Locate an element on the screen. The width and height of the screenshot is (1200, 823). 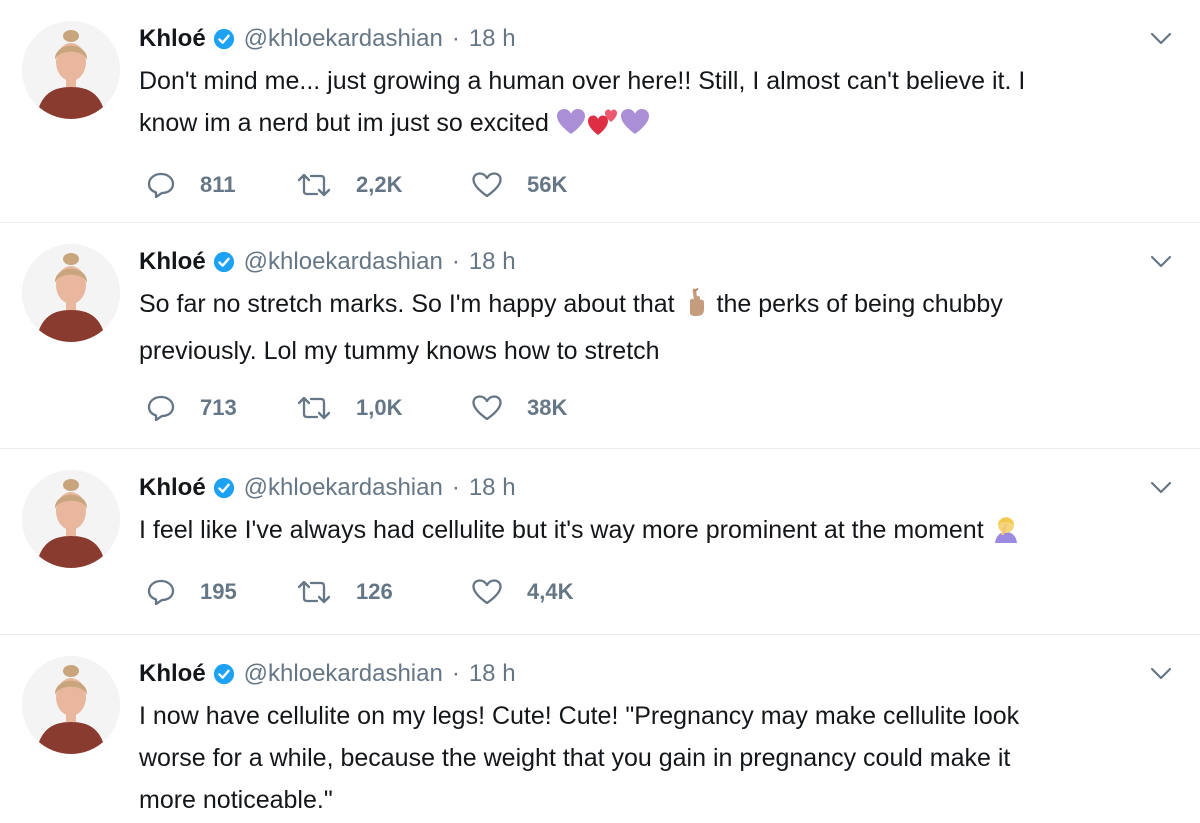
reply-button: 811 is located at coordinates (221, 185).